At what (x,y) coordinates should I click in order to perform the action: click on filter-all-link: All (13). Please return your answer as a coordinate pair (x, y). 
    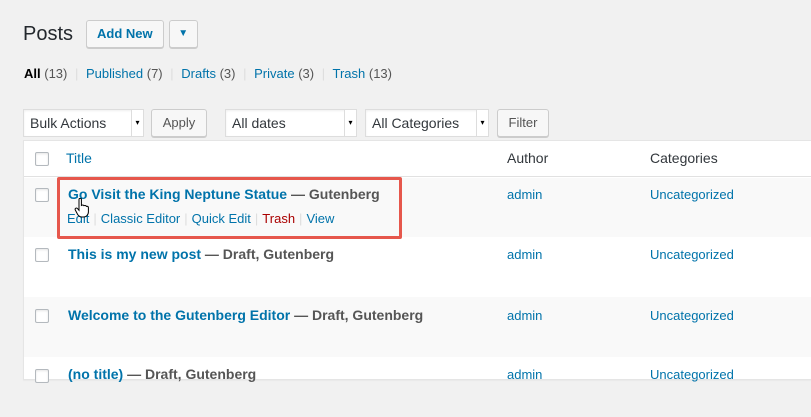
    Looking at the image, I should click on (45, 73).